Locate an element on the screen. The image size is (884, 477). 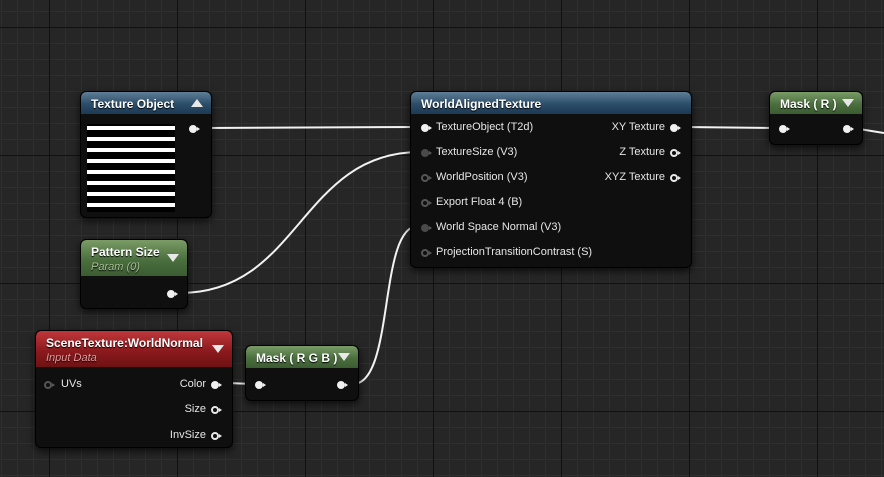
mask-r-header: Mask ( R ) is located at coordinates (816, 103).